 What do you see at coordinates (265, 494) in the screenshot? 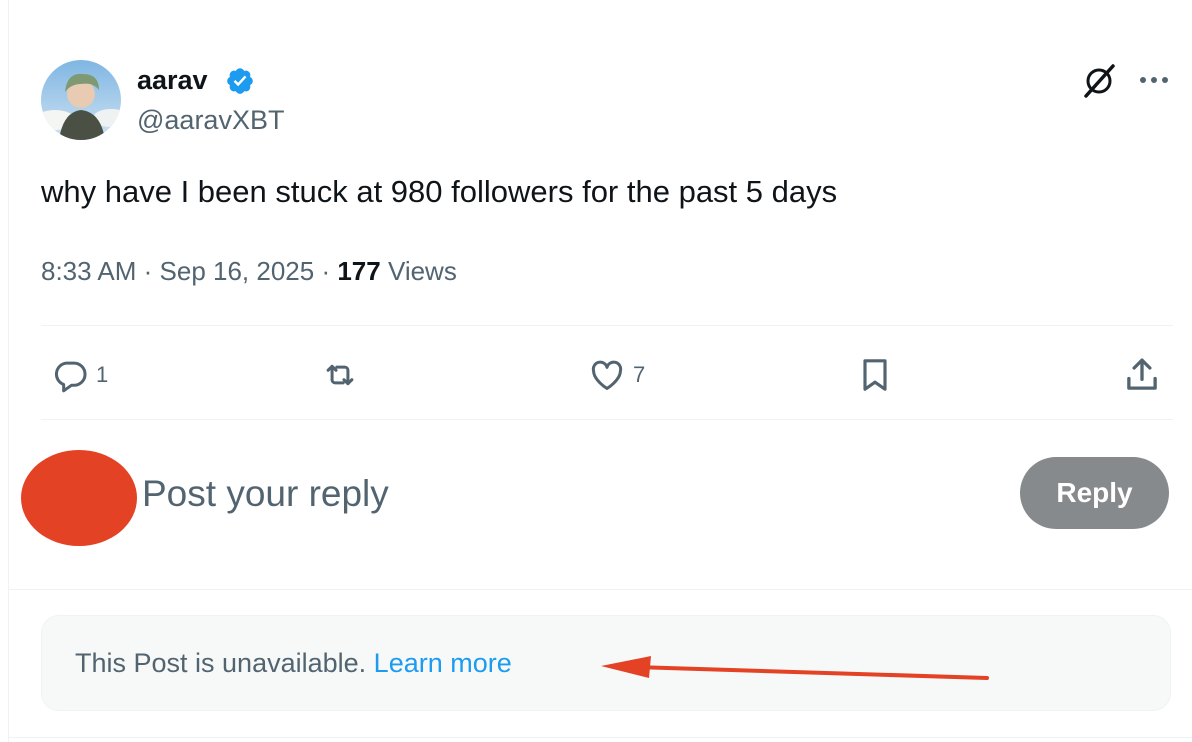
I see `reply-input: Post your reply` at bounding box center [265, 494].